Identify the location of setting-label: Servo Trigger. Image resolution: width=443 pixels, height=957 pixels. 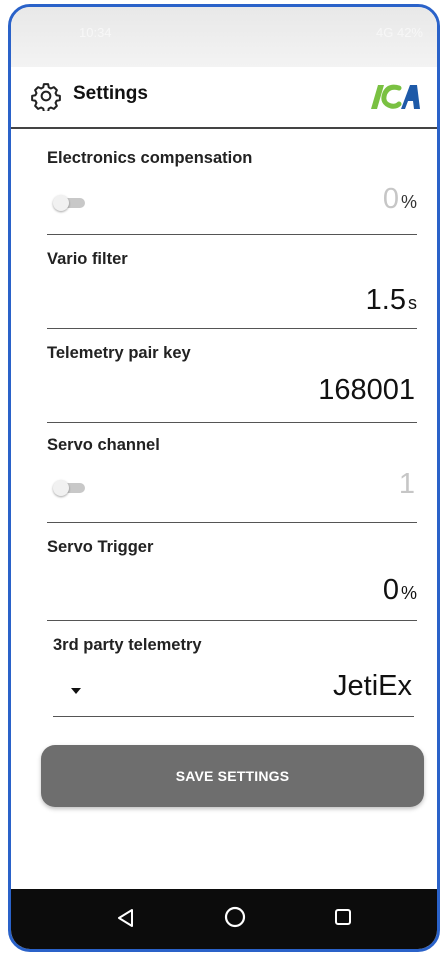
(100, 547).